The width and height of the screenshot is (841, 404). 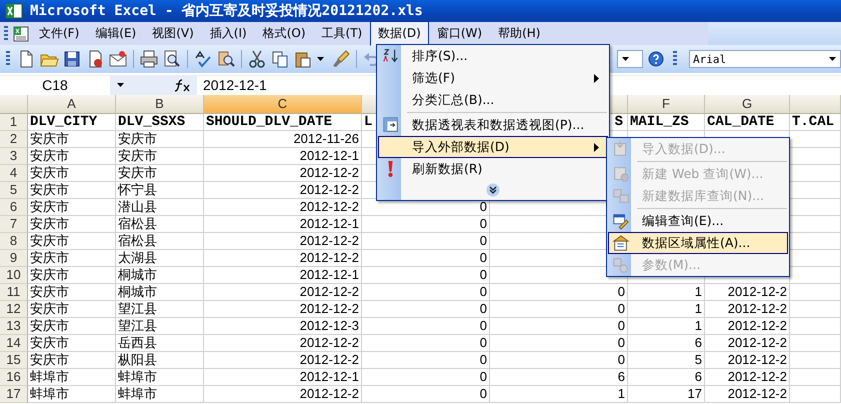 What do you see at coordinates (160, 360) in the screenshot?
I see `table-cell: 枞阳县` at bounding box center [160, 360].